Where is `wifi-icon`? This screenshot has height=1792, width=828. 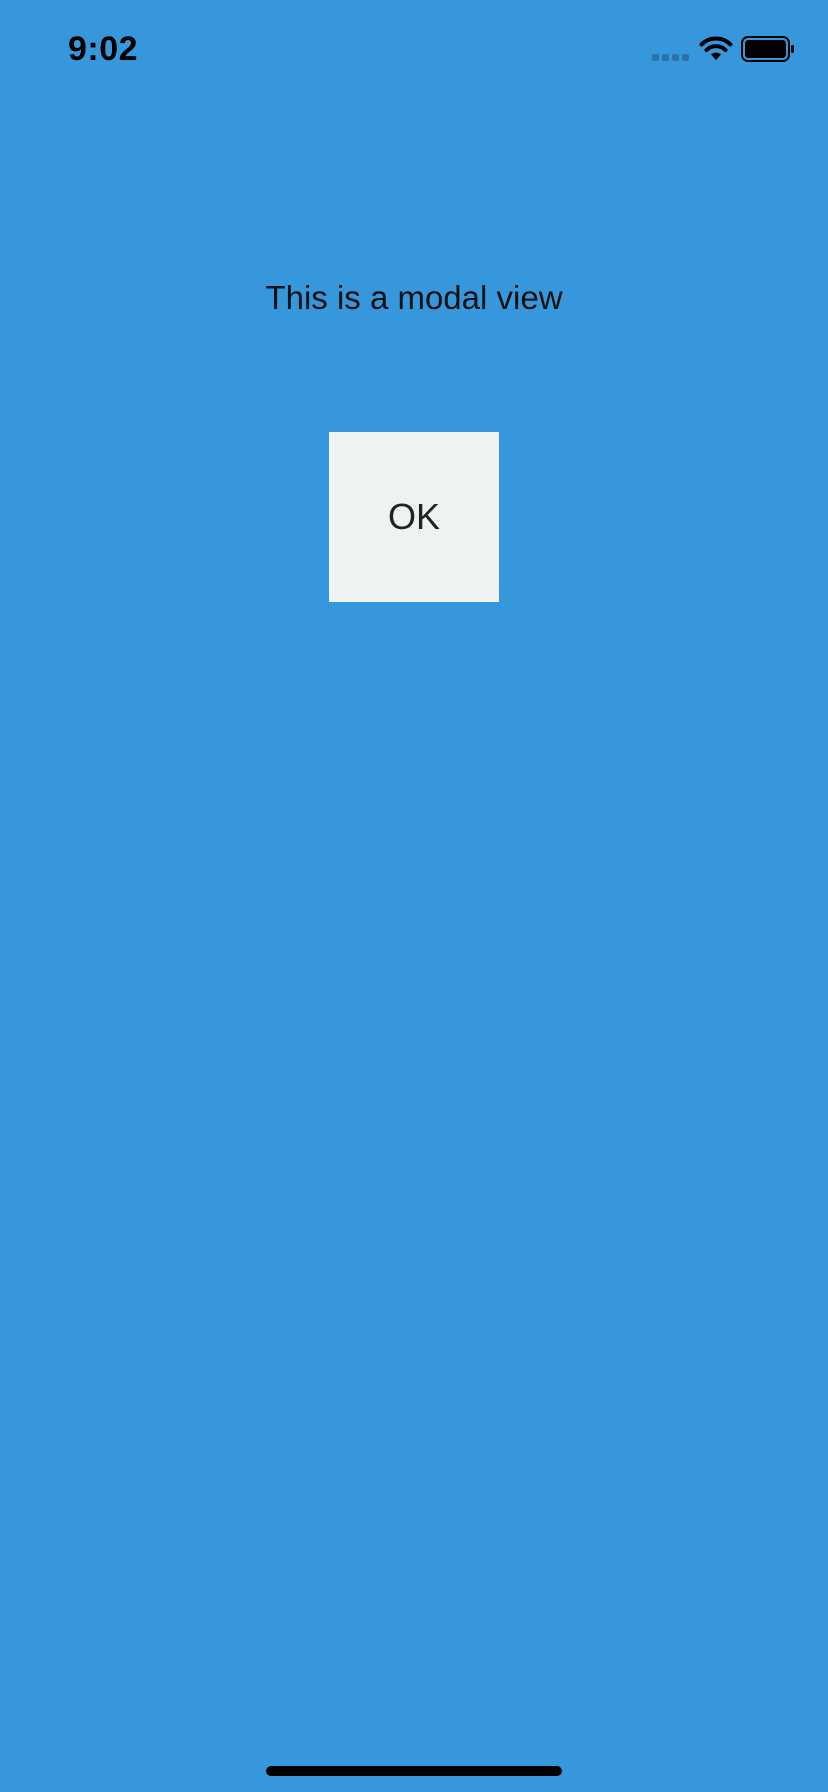
wifi-icon is located at coordinates (716, 48).